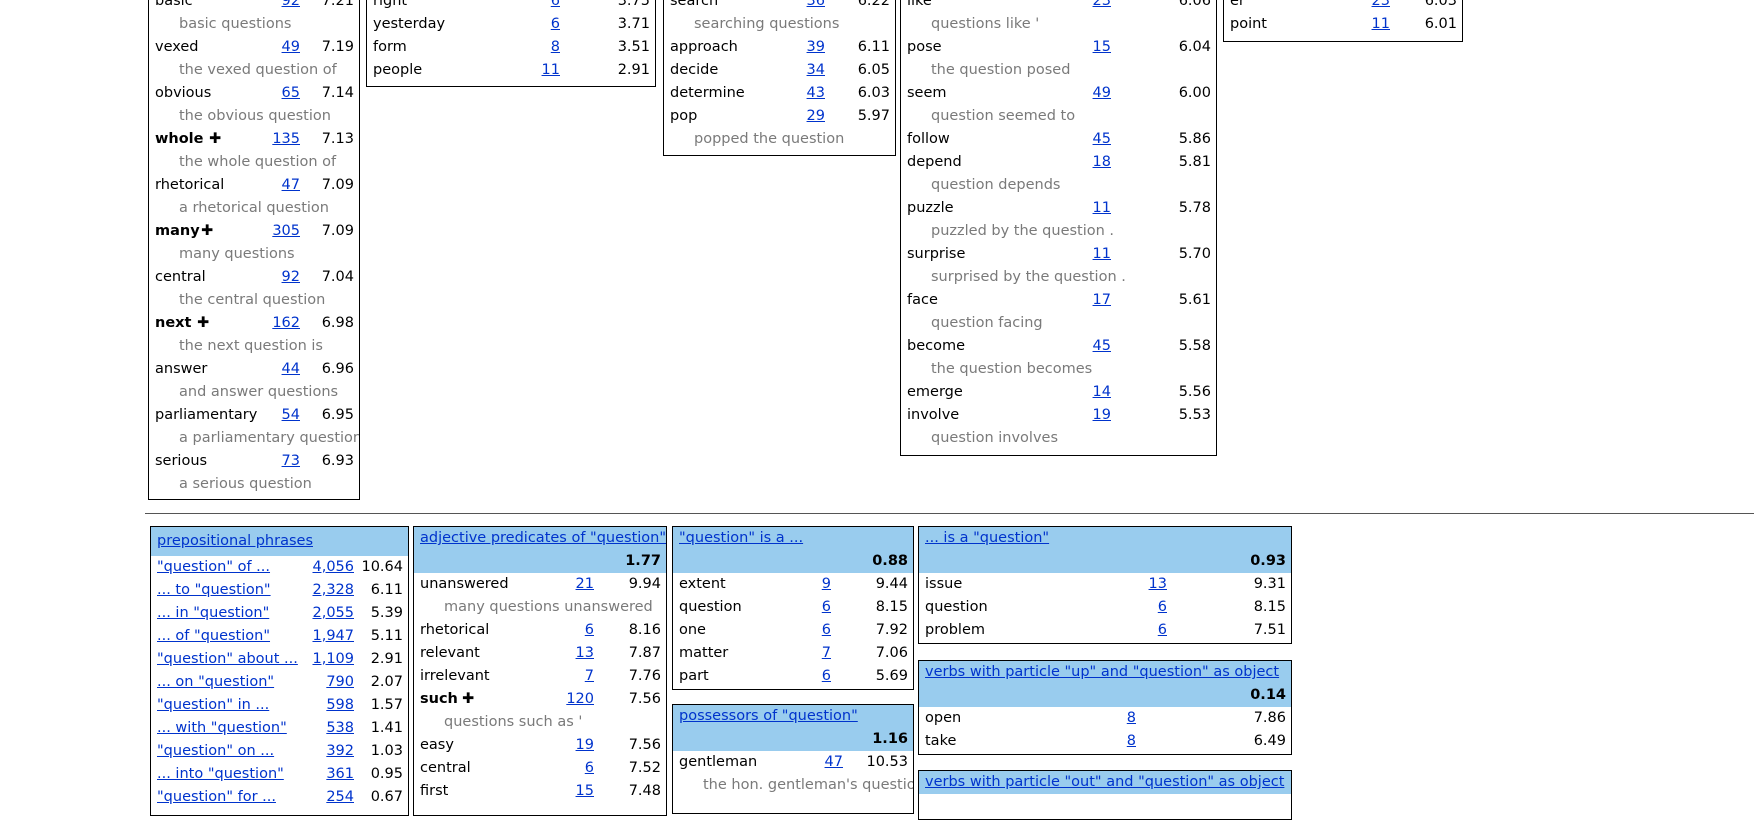 The image size is (1754, 820). Describe the element at coordinates (816, 70) in the screenshot. I see `collocate-frequency-link: 34` at that location.